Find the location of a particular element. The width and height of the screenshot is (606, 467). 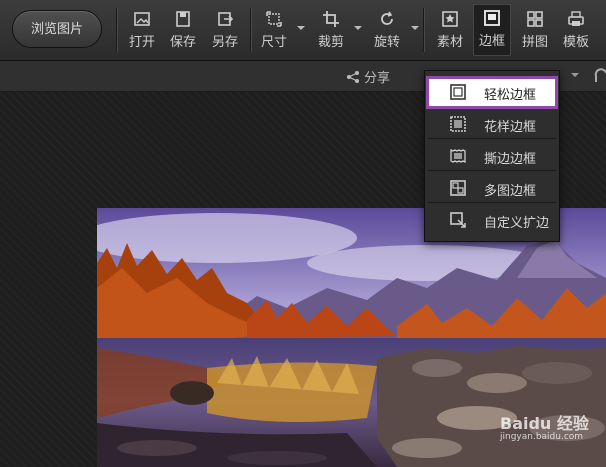

frame-label: 边框 is located at coordinates (491, 41).